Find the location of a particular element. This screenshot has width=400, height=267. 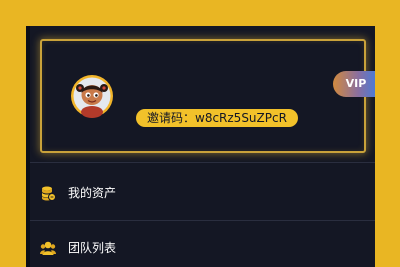

menu-item-label: 团队列表 is located at coordinates (92, 248).